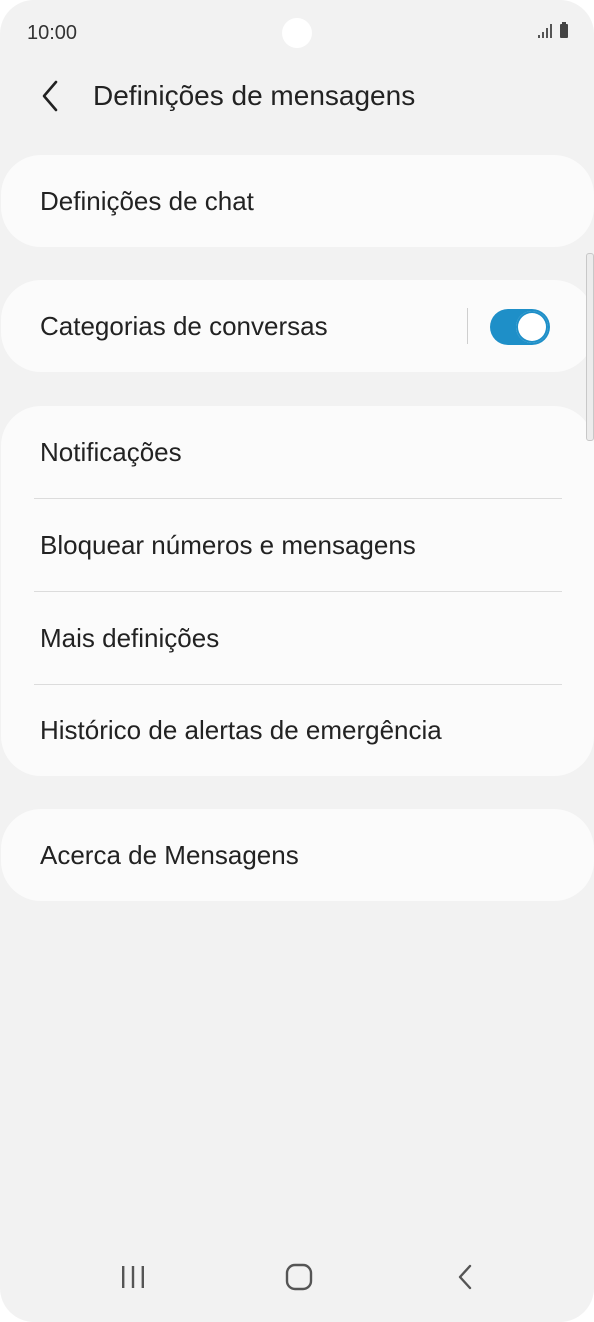 This screenshot has height=1322, width=594. I want to click on settings-item-about-messages: Acerca de Mensagens, so click(297, 855).